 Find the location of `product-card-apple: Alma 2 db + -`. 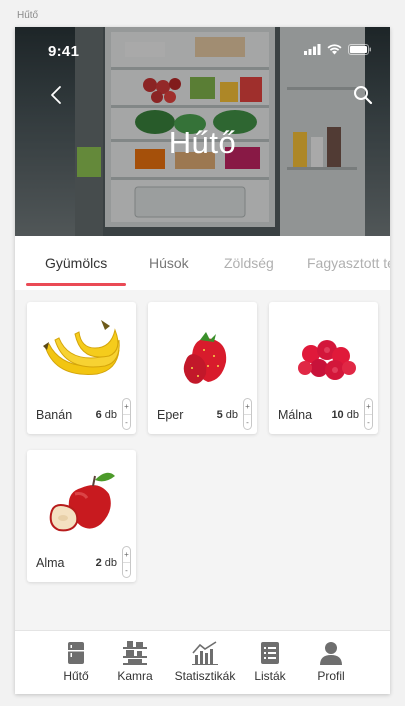

product-card-apple: Alma 2 db + - is located at coordinates (81, 516).